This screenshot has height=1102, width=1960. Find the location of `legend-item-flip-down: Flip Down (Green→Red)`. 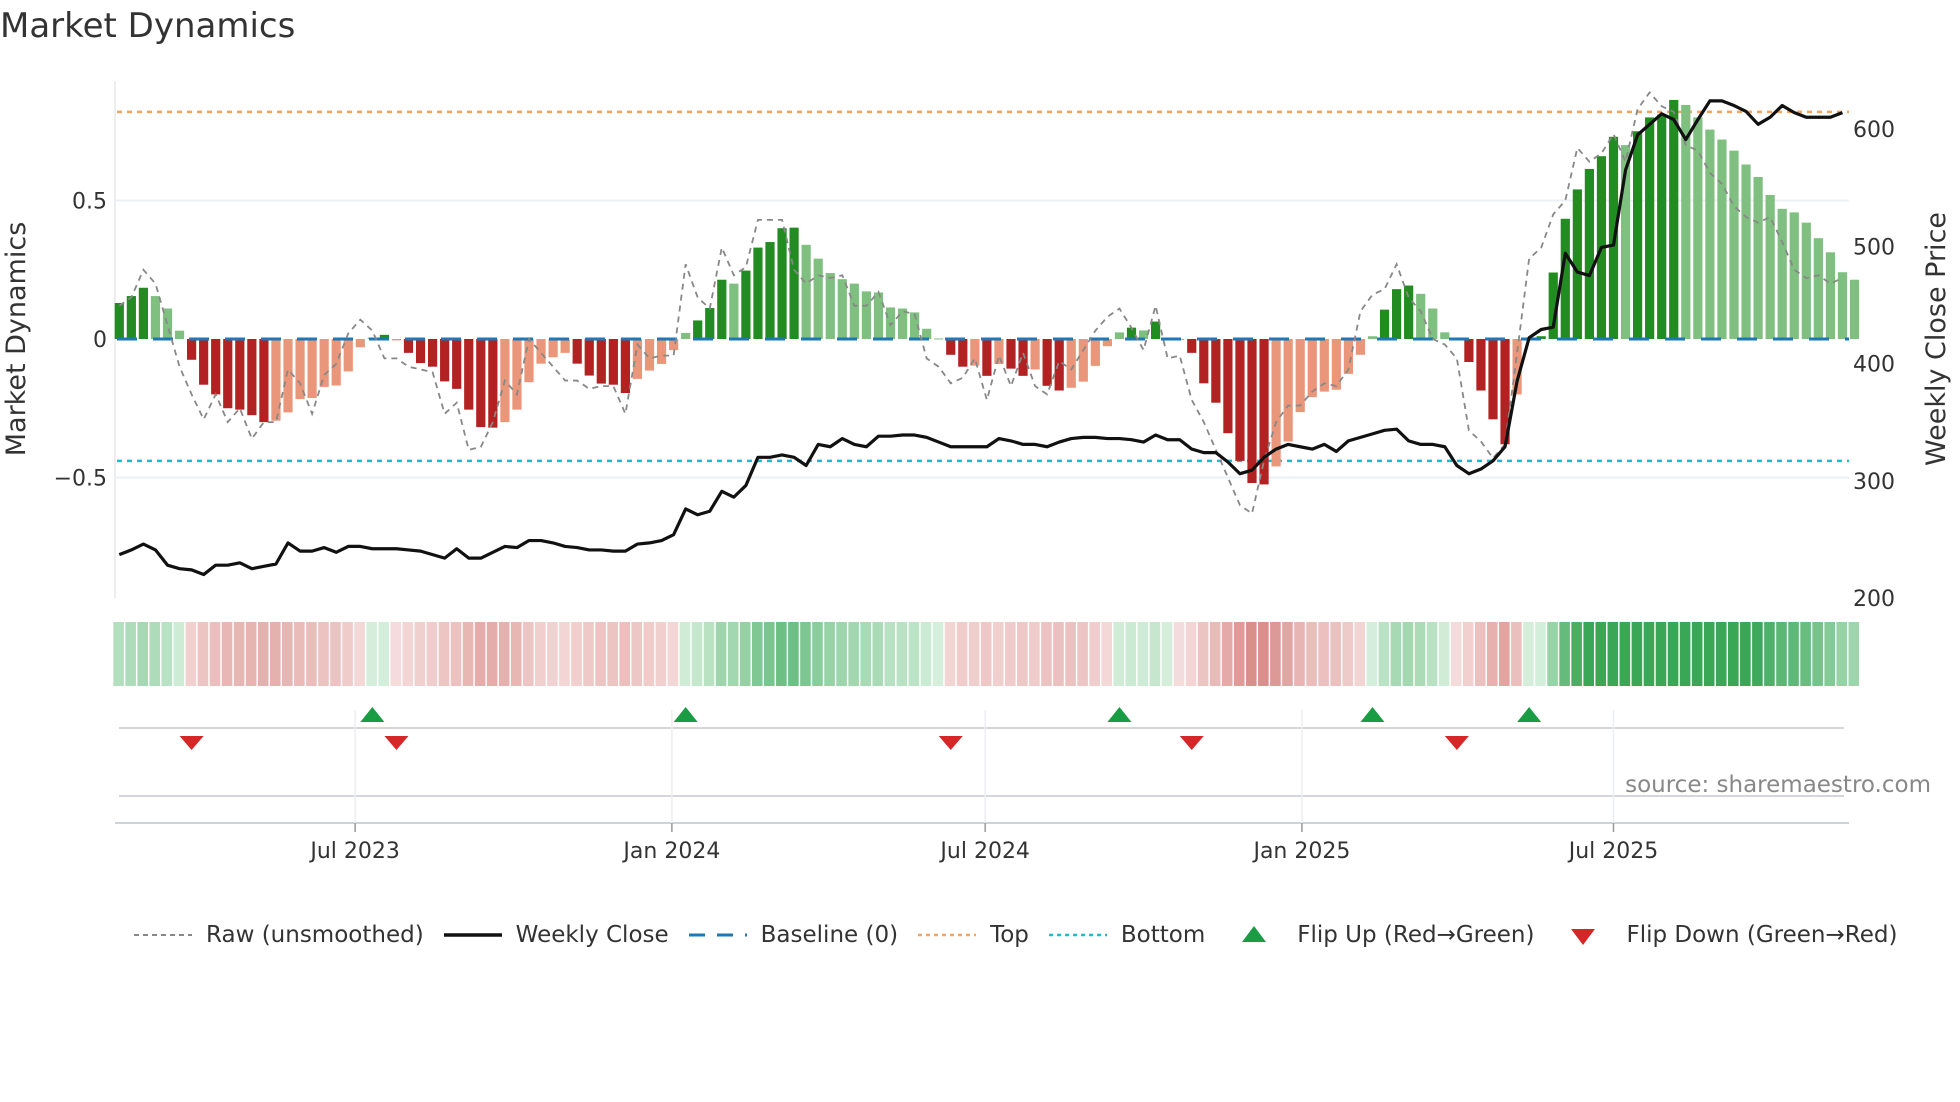

legend-item-flip-down: Flip Down (Green→Red) is located at coordinates (1725, 935).